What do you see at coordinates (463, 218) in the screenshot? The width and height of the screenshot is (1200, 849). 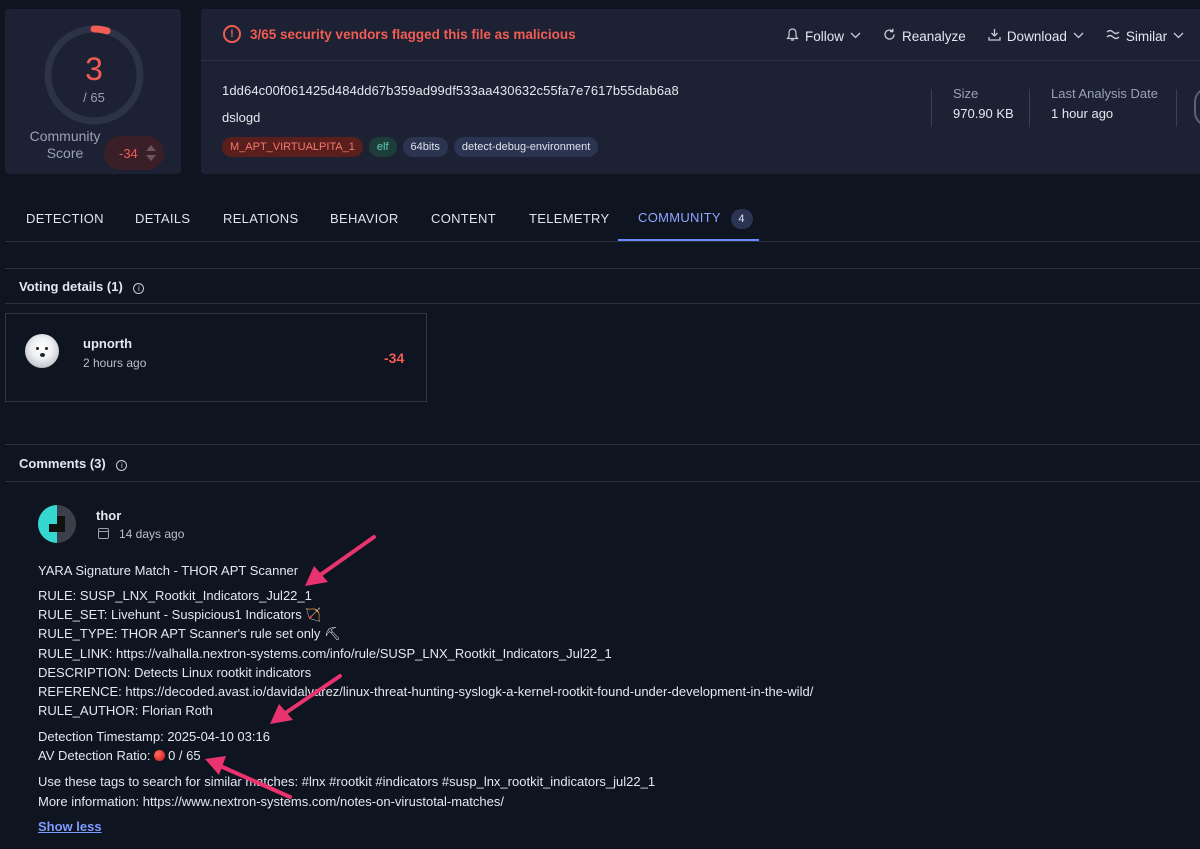 I see `tab-content: CONTENT` at bounding box center [463, 218].